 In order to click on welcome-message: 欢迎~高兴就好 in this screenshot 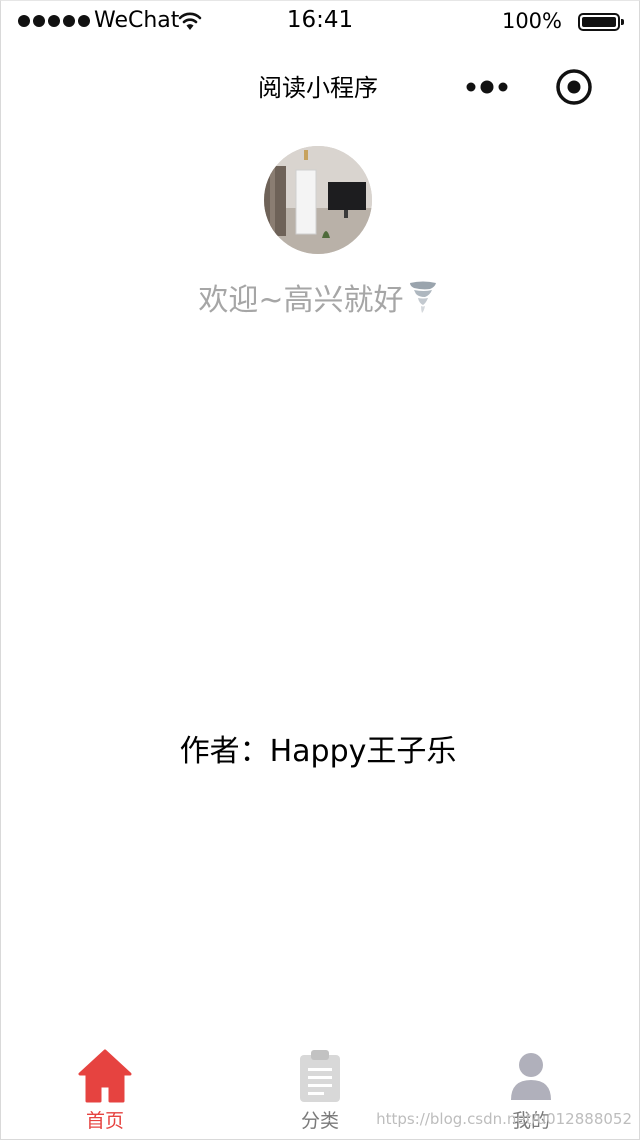, I will do `click(318, 297)`.